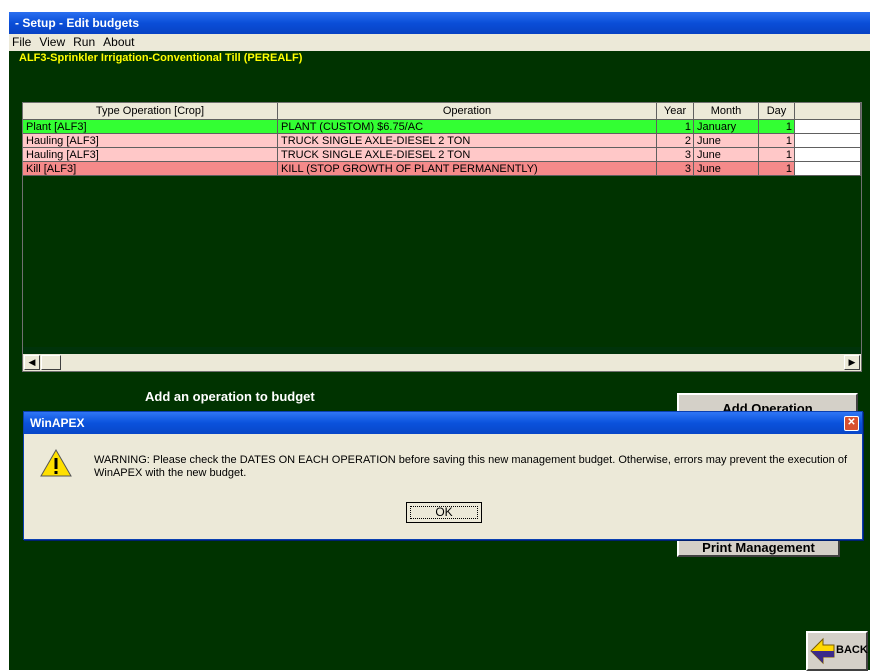  What do you see at coordinates (852, 650) in the screenshot?
I see `back-label: BACK` at bounding box center [852, 650].